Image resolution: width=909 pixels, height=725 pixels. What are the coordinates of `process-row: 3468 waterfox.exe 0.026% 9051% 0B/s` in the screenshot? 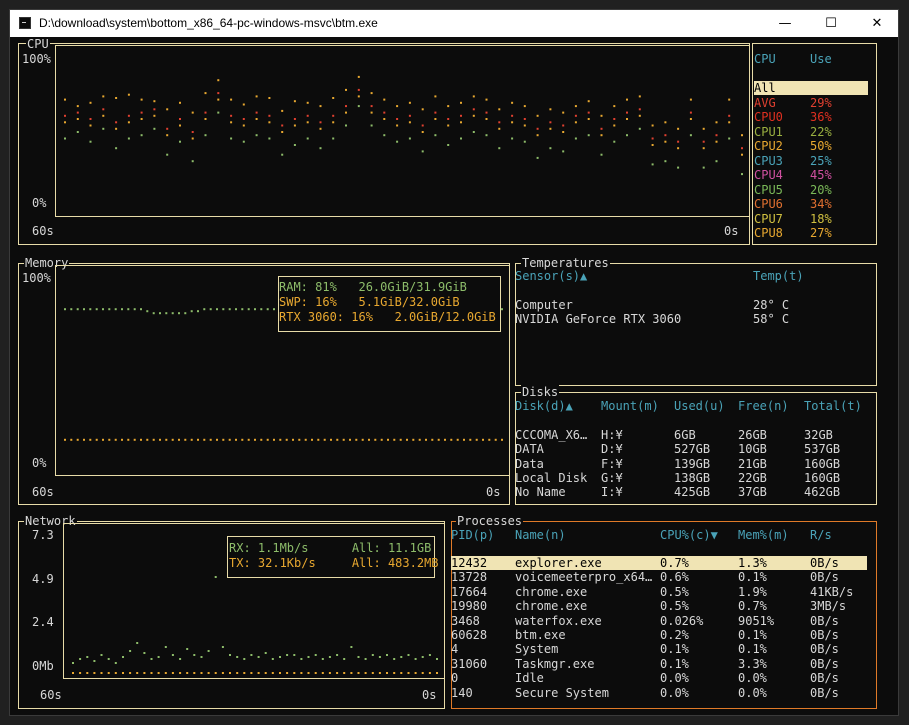 It's located at (659, 621).